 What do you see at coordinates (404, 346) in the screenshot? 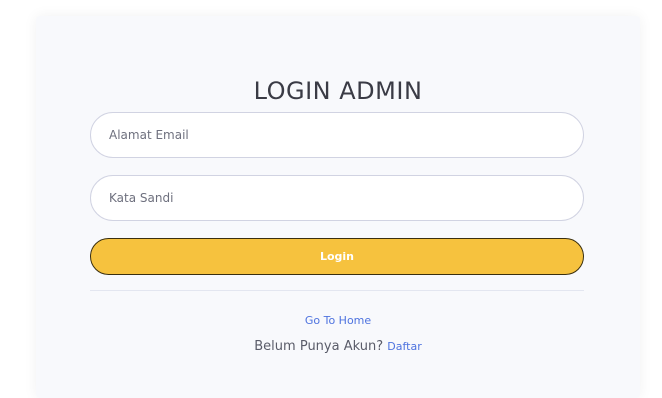
I see `register-link: Daftar` at bounding box center [404, 346].